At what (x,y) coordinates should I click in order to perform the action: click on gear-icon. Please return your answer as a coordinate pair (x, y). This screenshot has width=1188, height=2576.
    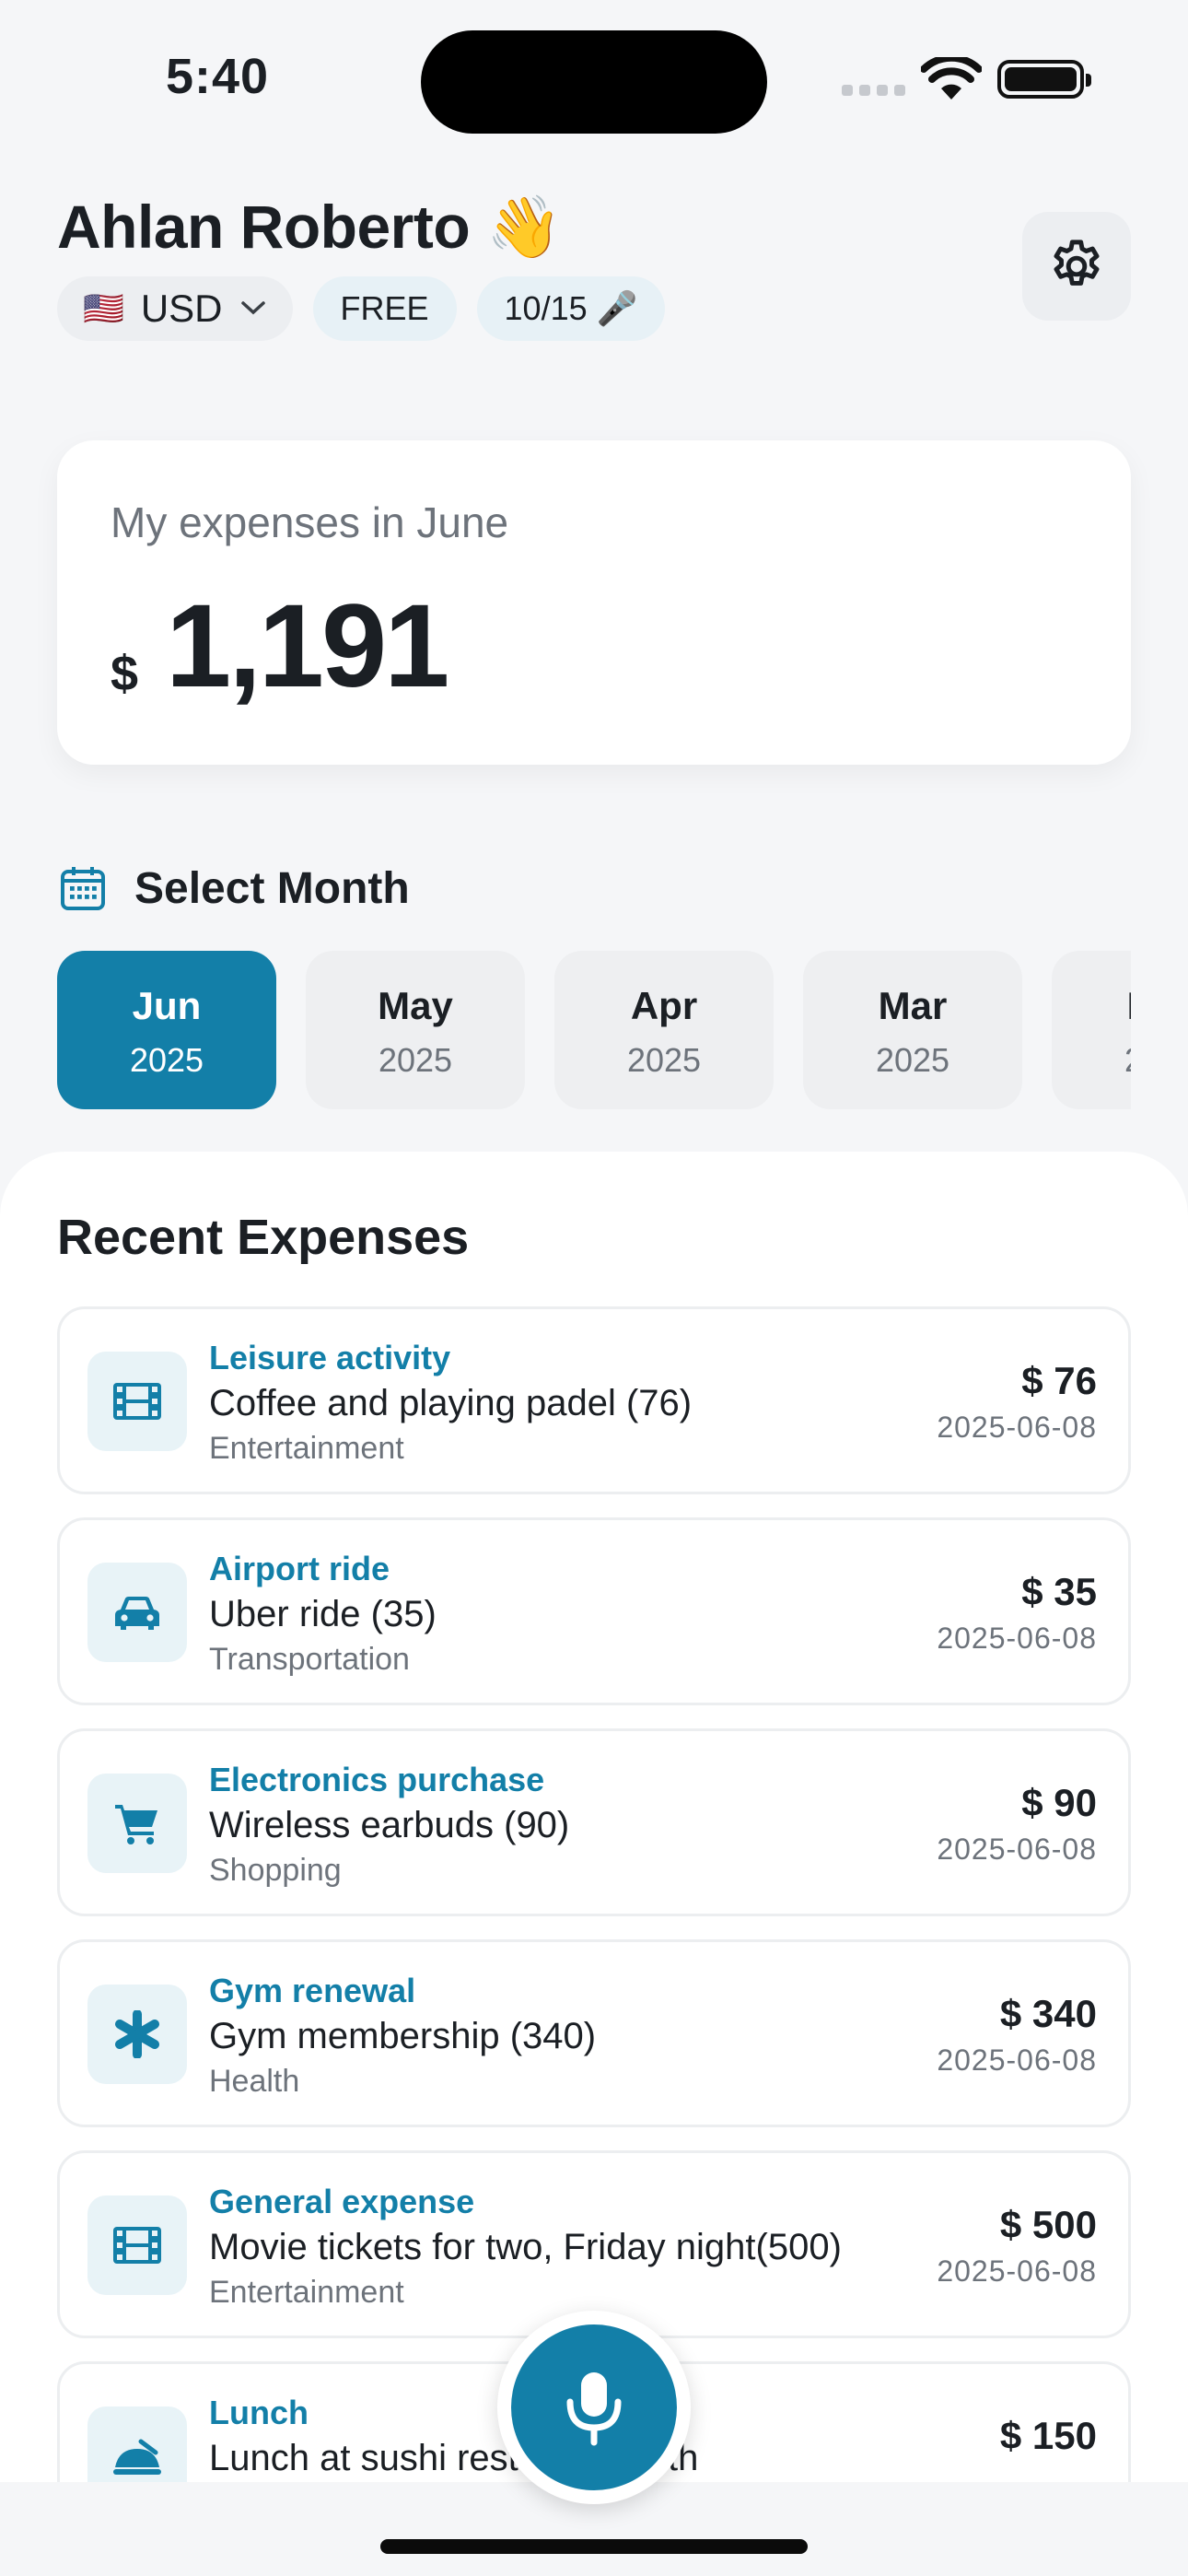
    Looking at the image, I should click on (1077, 263).